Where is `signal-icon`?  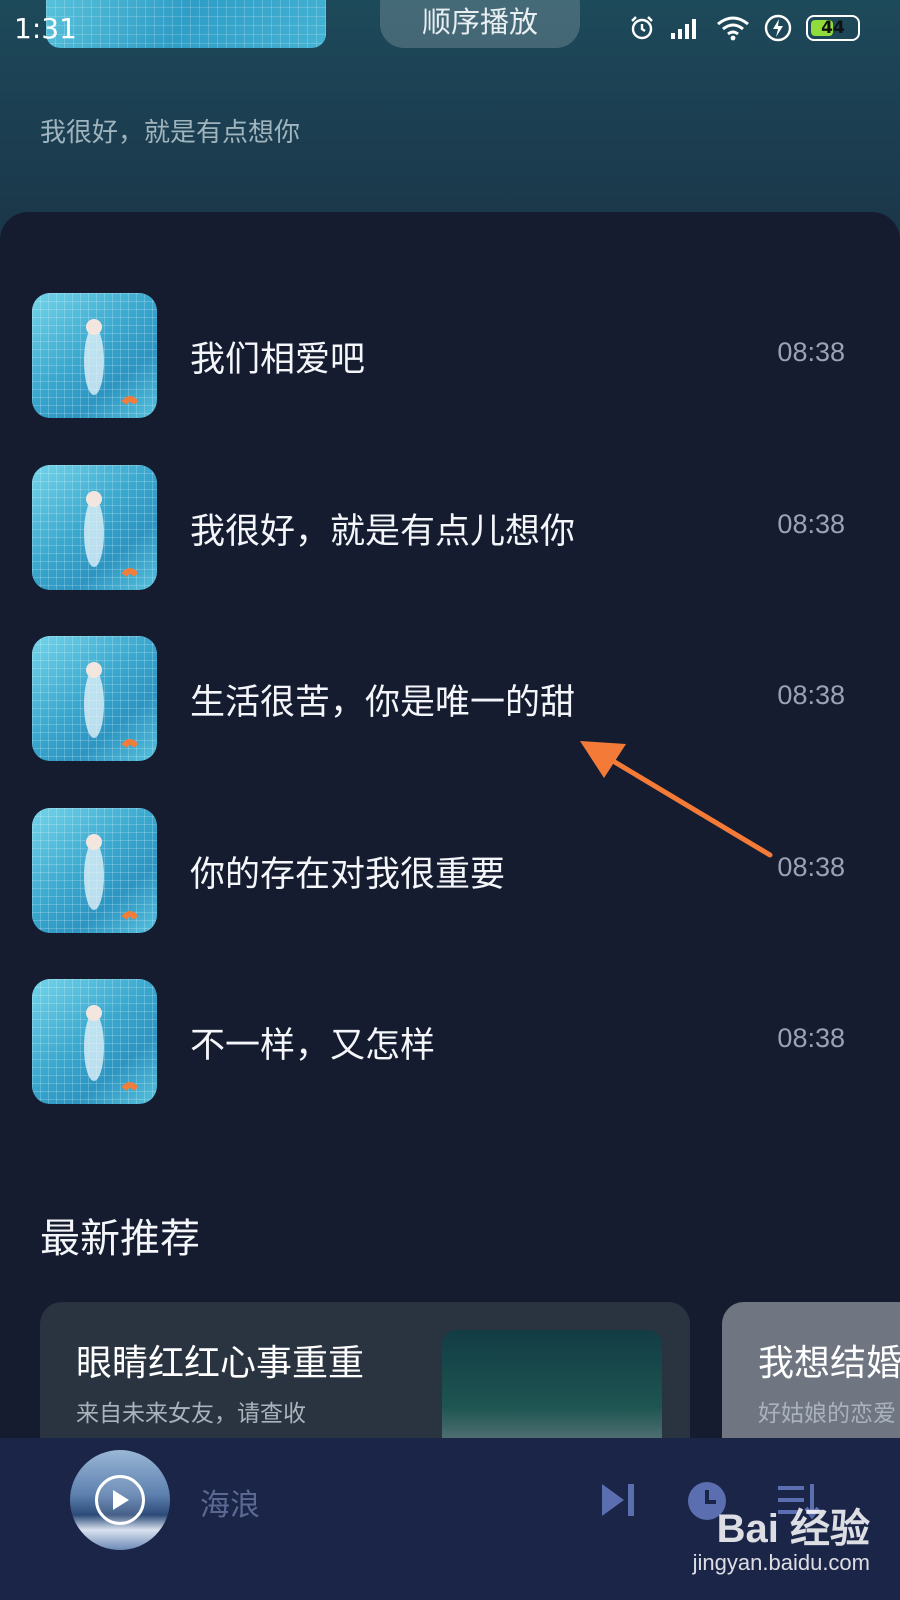 signal-icon is located at coordinates (683, 29).